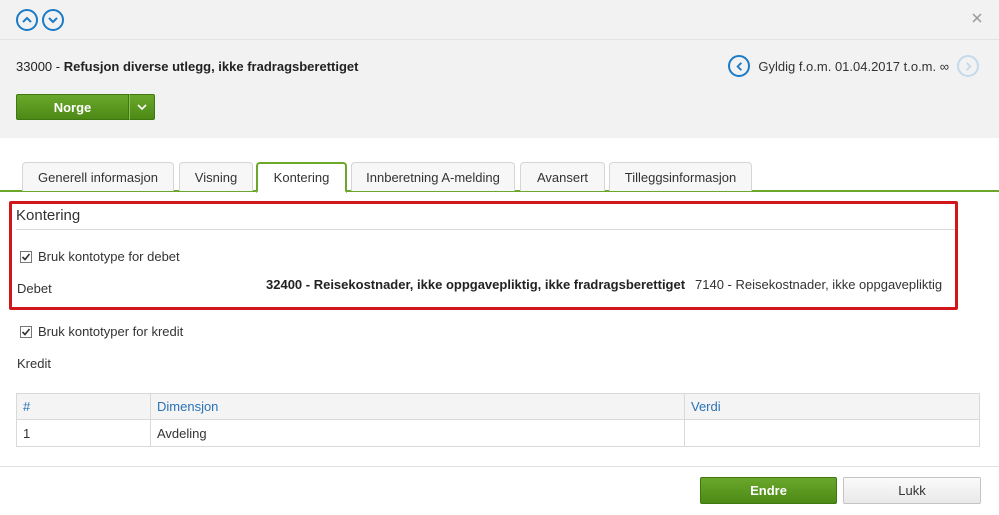 Image resolution: width=999 pixels, height=515 pixels. Describe the element at coordinates (912, 490) in the screenshot. I see `close-button: Lukk` at that location.